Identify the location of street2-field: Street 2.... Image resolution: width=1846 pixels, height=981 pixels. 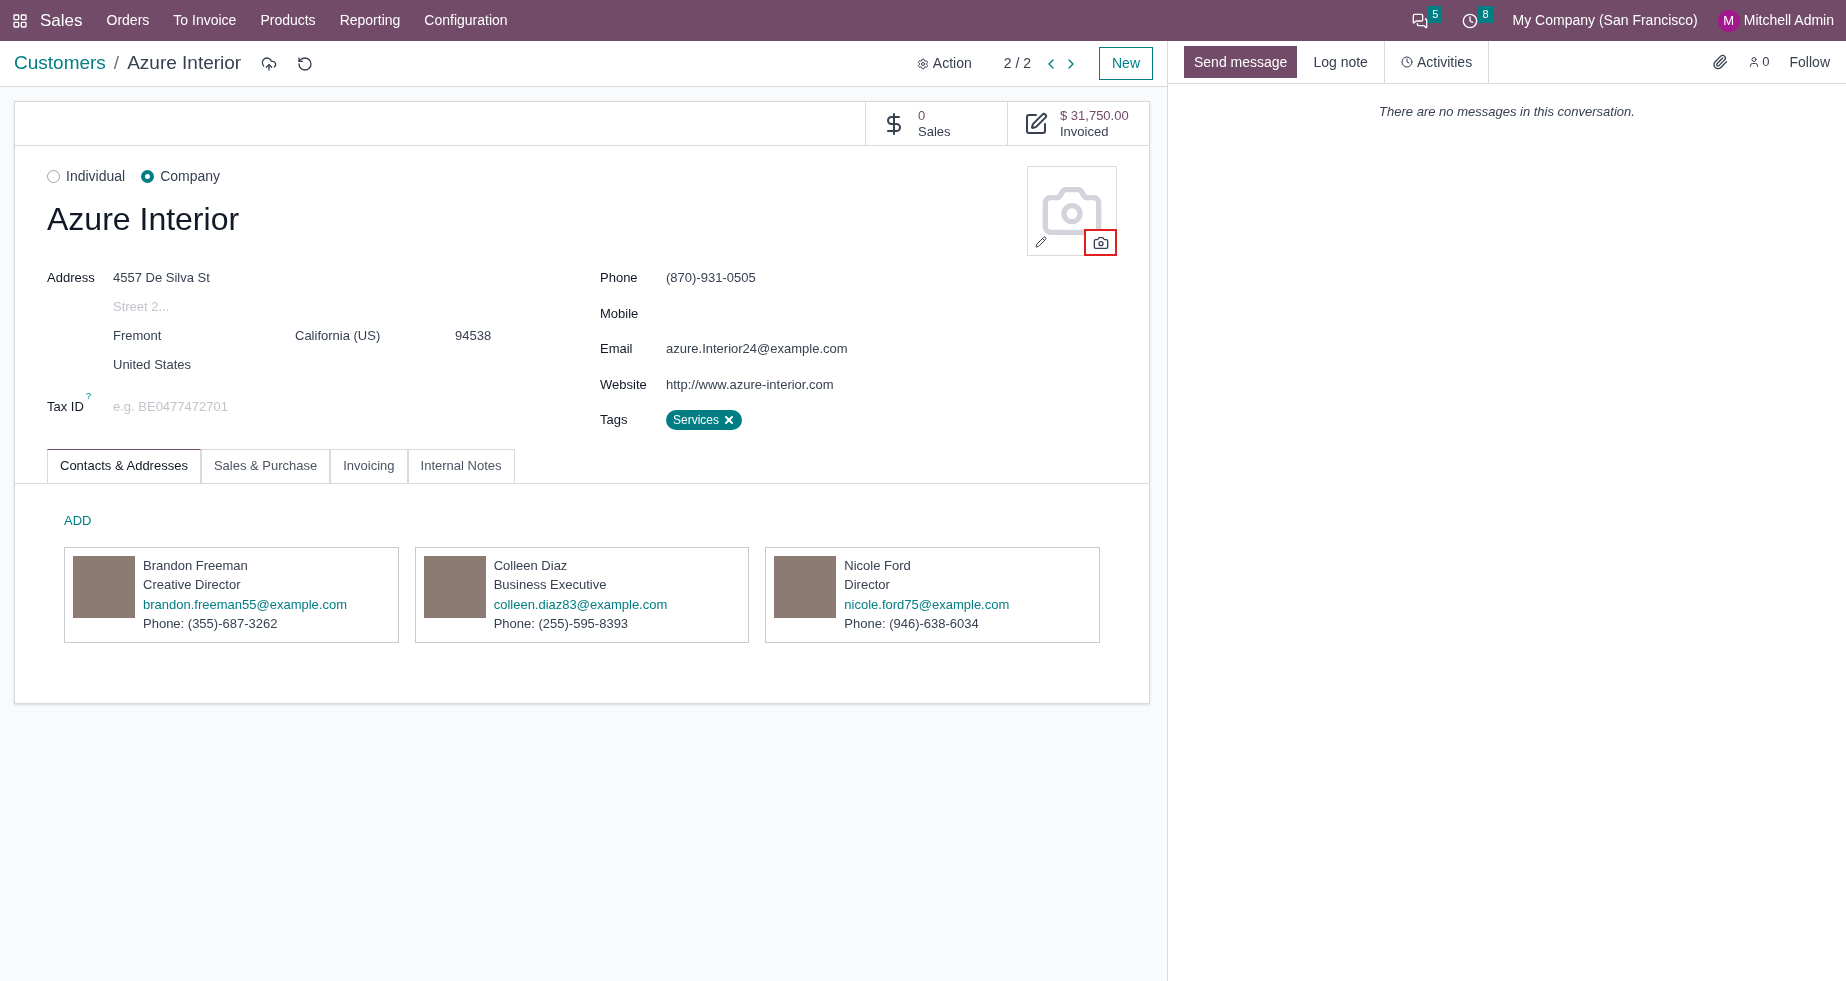
(356, 306).